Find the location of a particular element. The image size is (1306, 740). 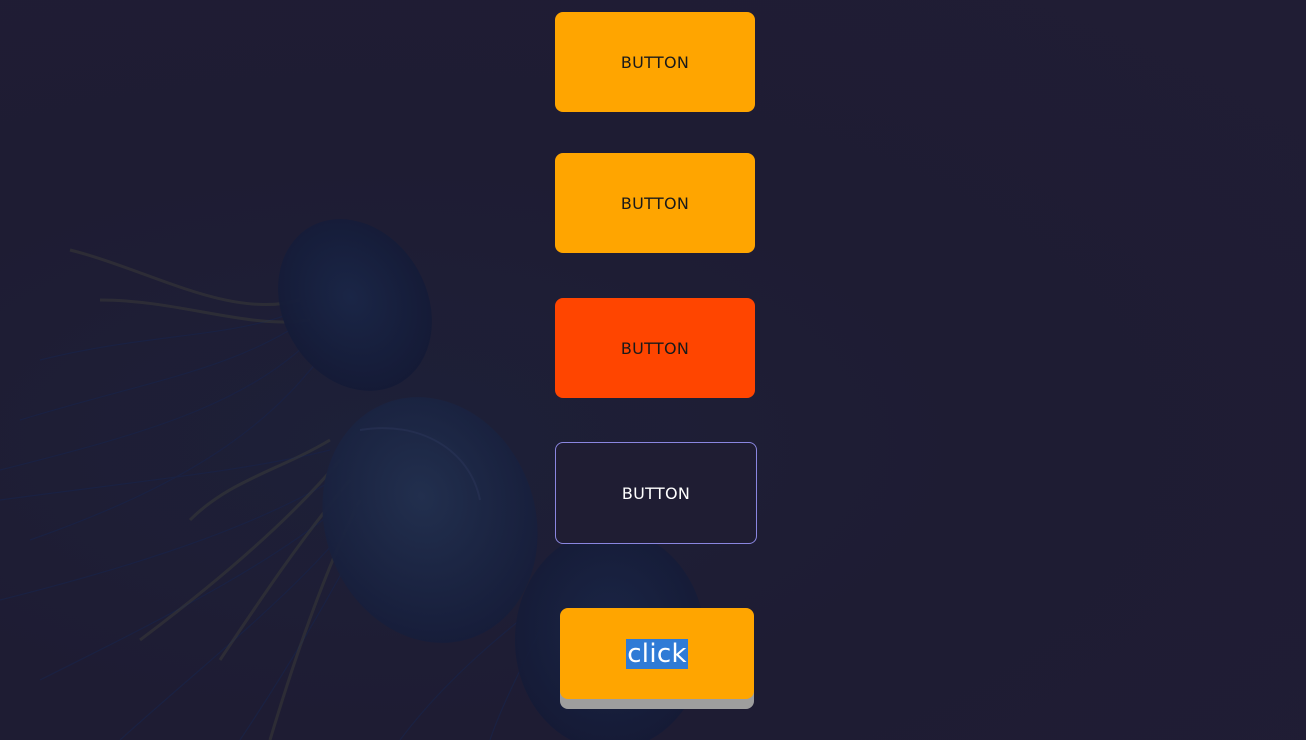

button-2: BUTTON is located at coordinates (655, 203).